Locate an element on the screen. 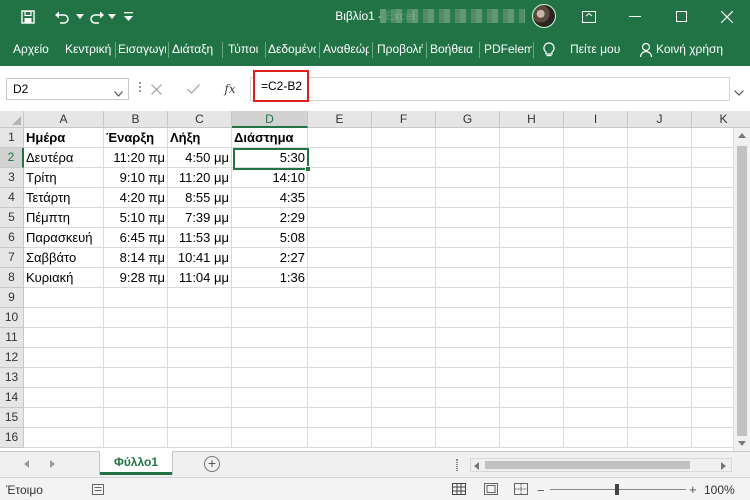 Image resolution: width=750 pixels, height=500 pixels. cell-c2: 4:50 μμ is located at coordinates (200, 158).